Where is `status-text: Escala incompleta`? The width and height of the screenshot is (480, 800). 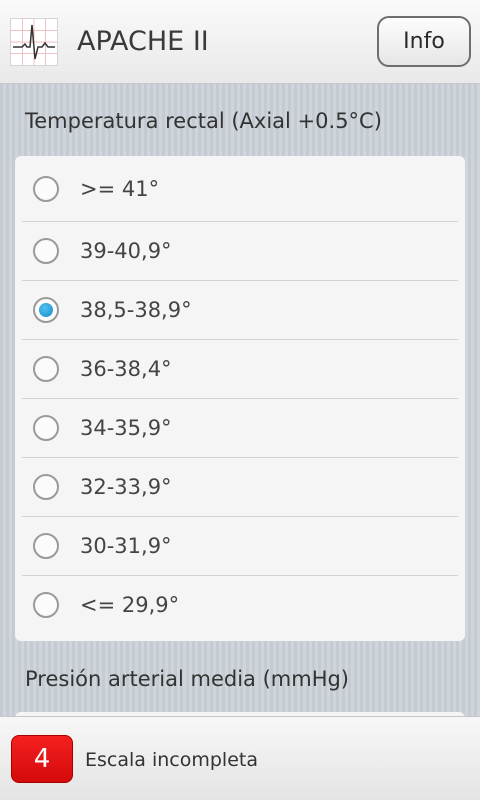 status-text: Escala incompleta is located at coordinates (171, 760).